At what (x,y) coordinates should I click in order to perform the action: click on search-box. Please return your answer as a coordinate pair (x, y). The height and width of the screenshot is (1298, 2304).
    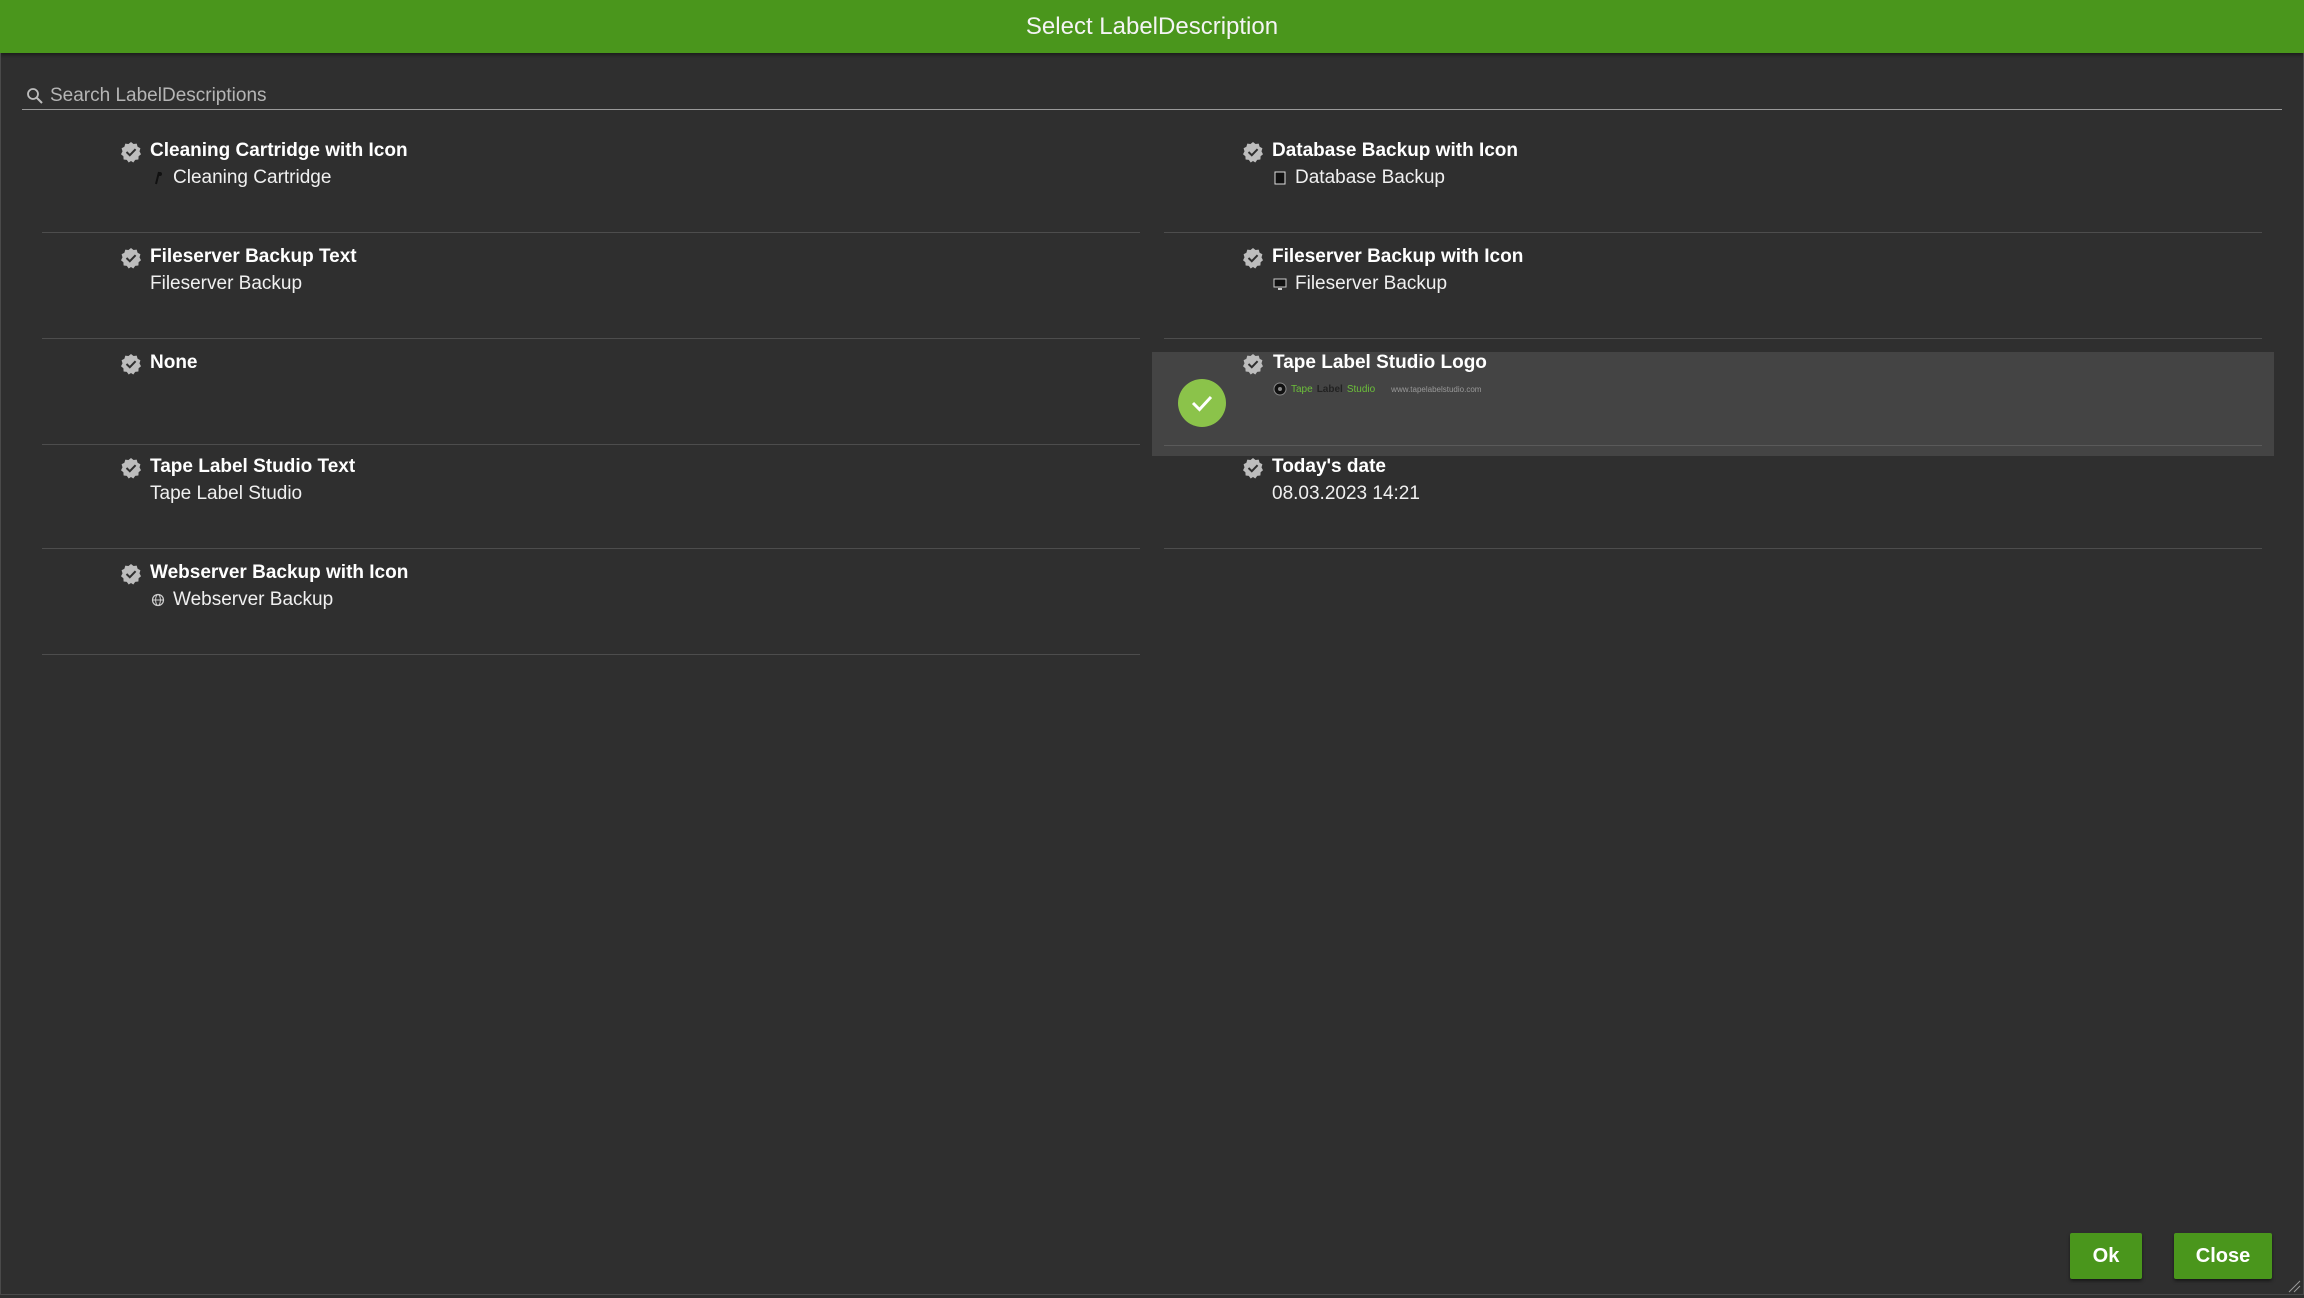
    Looking at the image, I should click on (1152, 96).